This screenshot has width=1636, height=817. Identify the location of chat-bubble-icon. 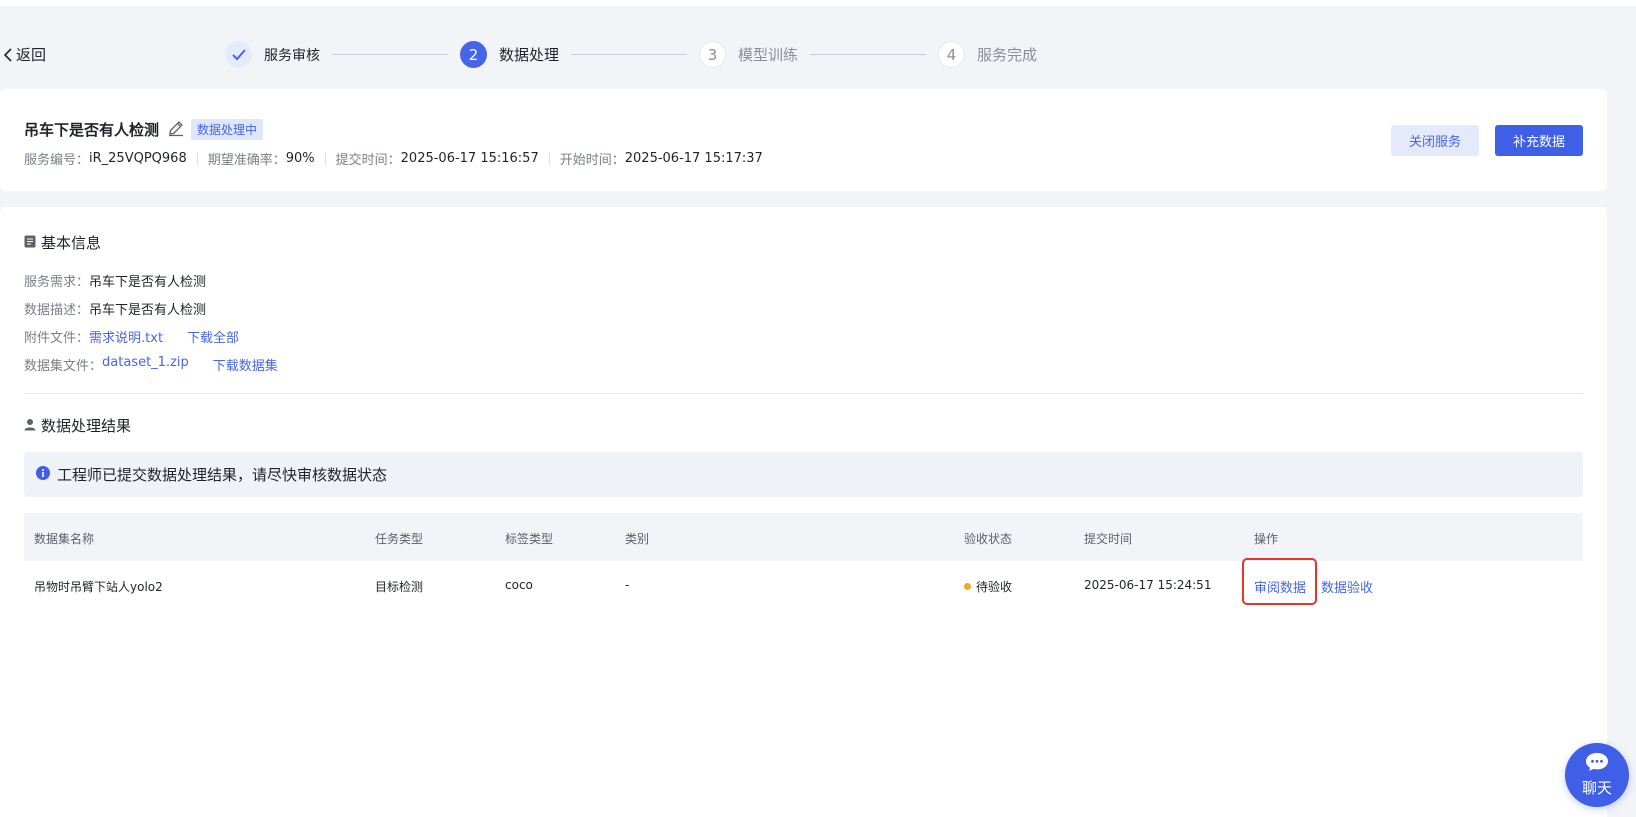
(1597, 764).